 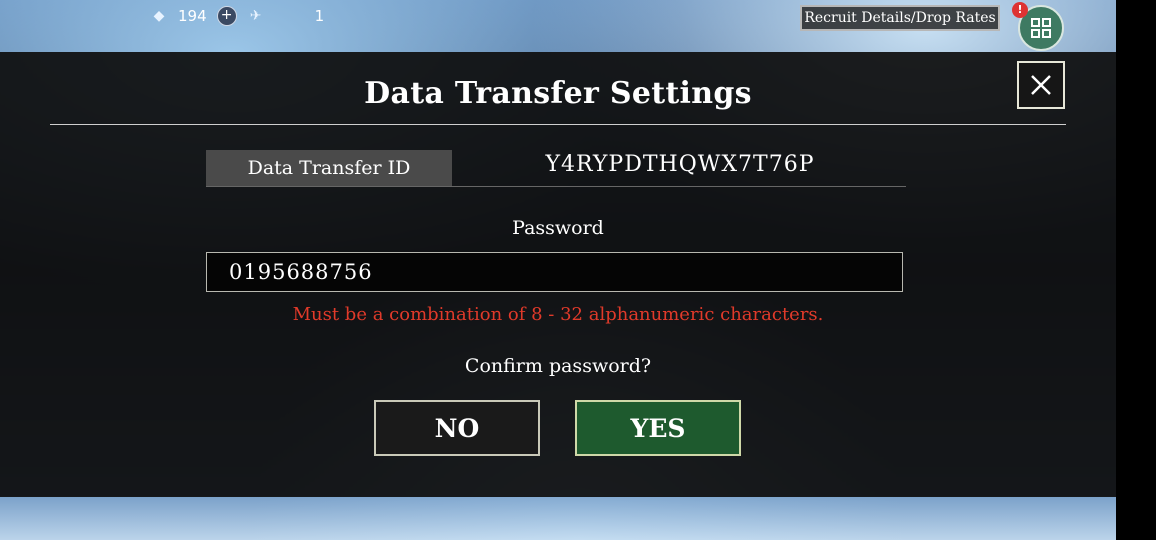 I want to click on grid-menu-icon, so click(x=1041, y=28).